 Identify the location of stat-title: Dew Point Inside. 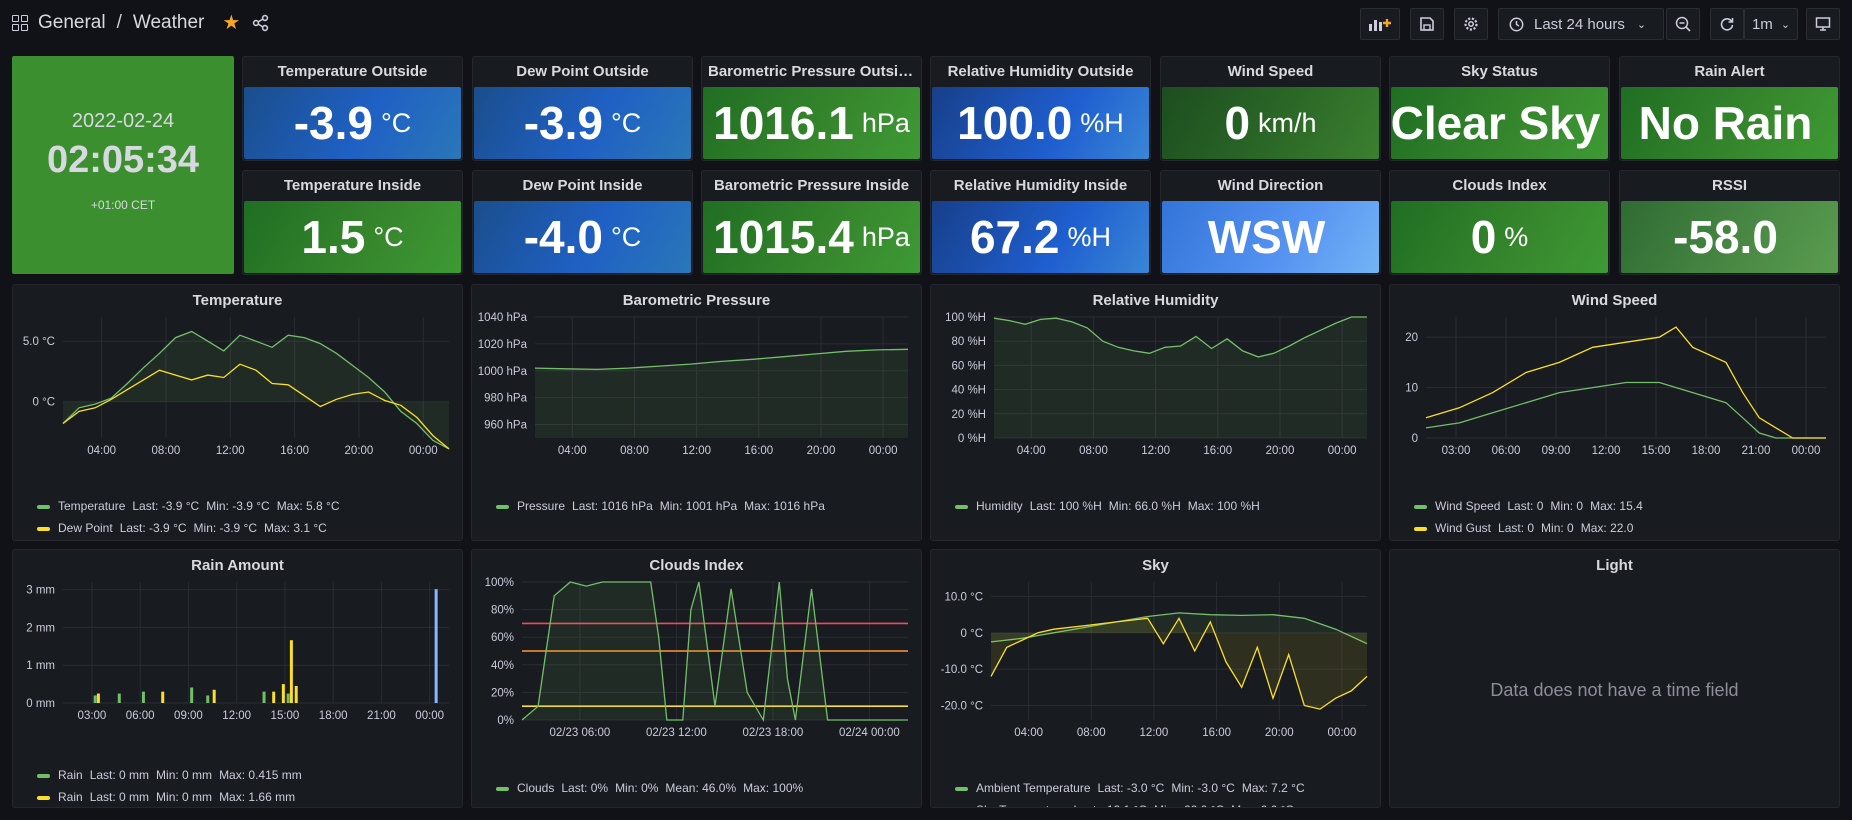
(582, 185).